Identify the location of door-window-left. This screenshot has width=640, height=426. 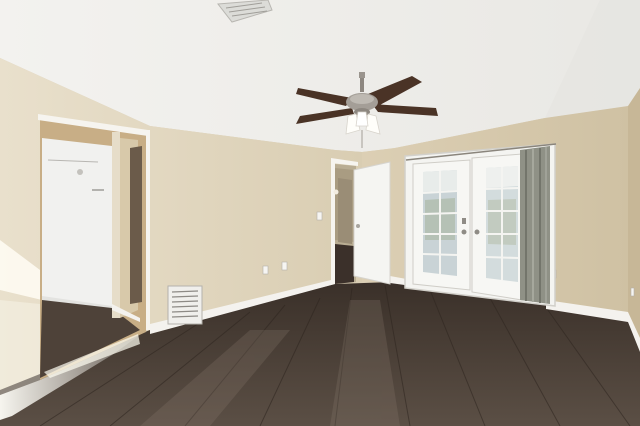
(440, 223).